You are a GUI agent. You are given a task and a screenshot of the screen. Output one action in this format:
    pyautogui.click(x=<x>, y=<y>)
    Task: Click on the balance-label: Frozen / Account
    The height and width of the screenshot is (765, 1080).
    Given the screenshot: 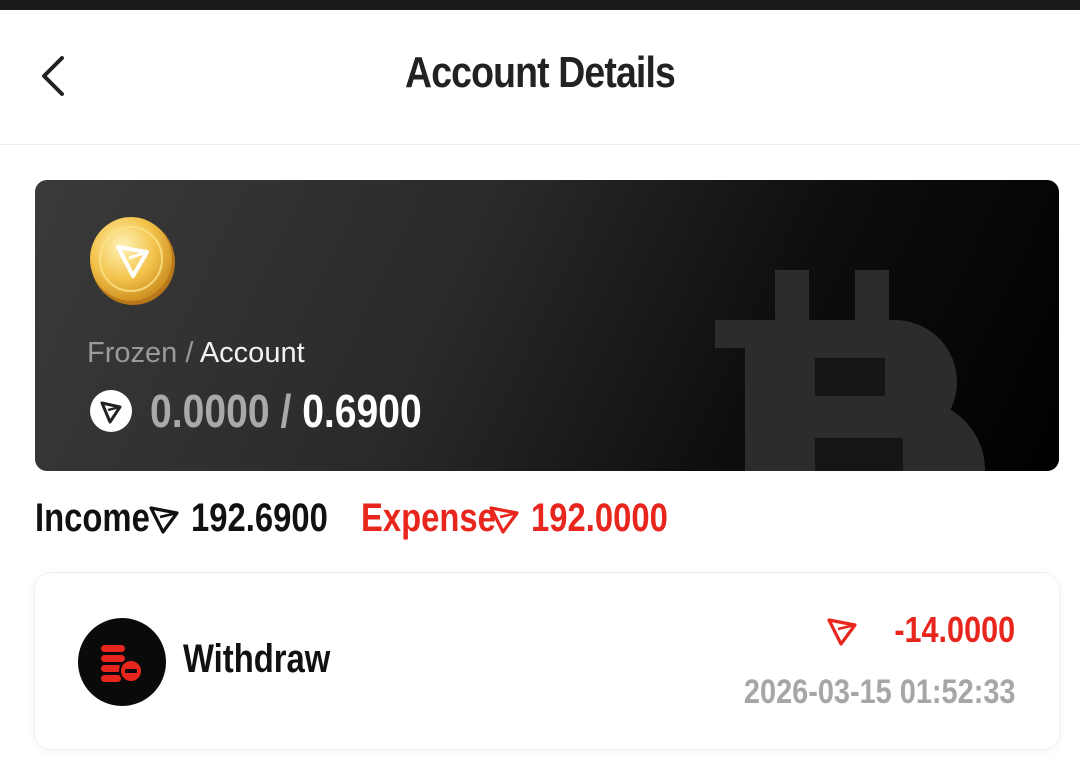 What is the action you would take?
    pyautogui.click(x=196, y=353)
    